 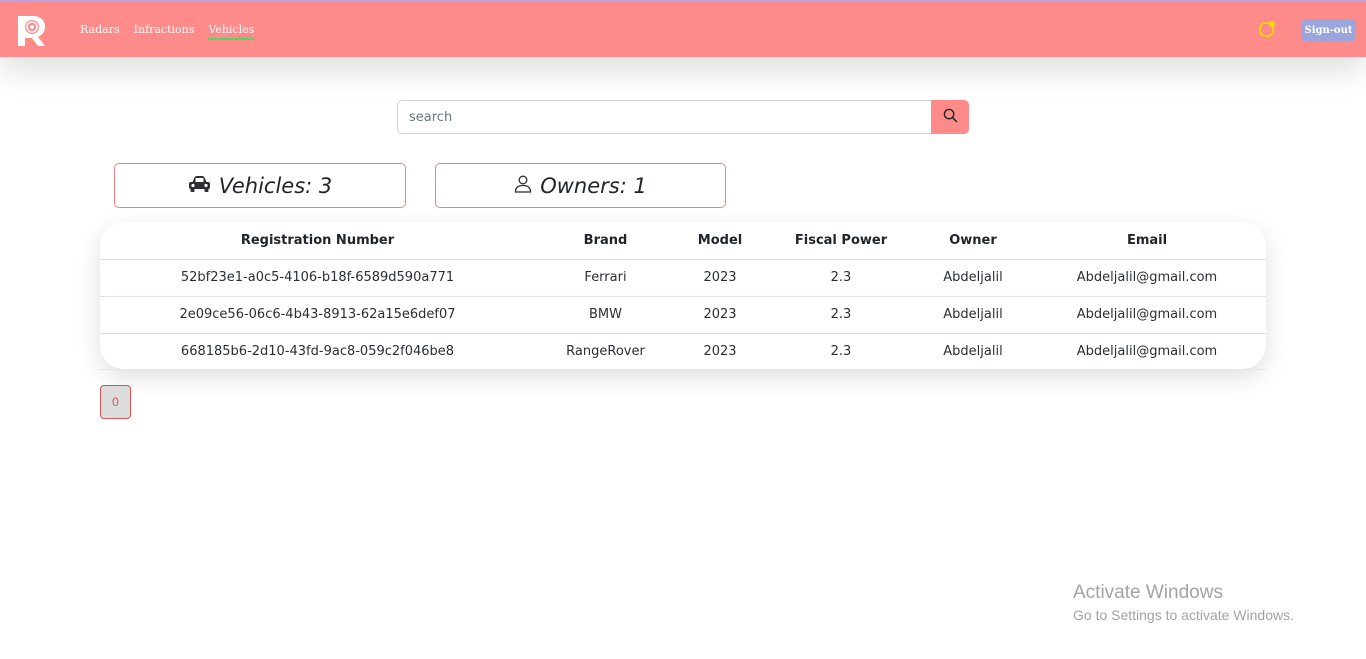 What do you see at coordinates (231, 31) in the screenshot?
I see `nav-link-vehicles: Vehicles` at bounding box center [231, 31].